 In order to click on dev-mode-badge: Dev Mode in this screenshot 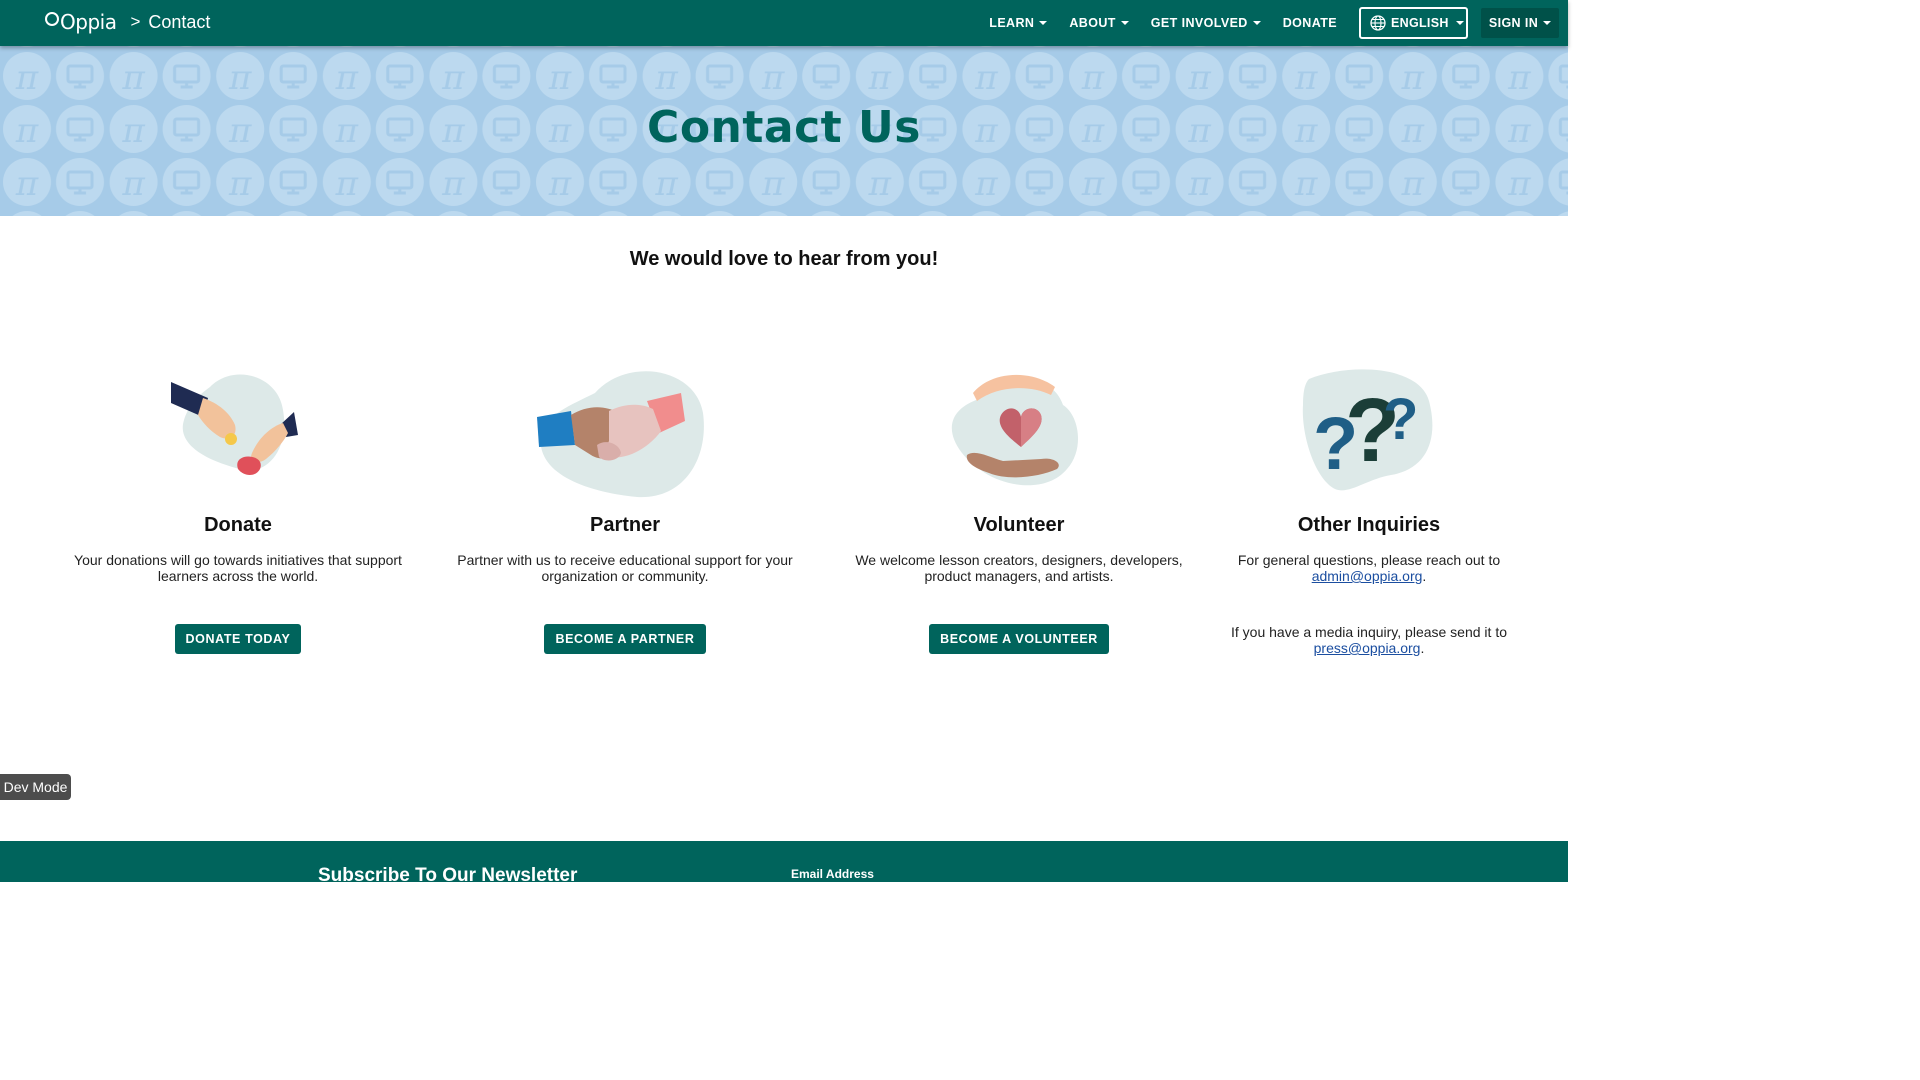, I will do `click(35, 787)`.